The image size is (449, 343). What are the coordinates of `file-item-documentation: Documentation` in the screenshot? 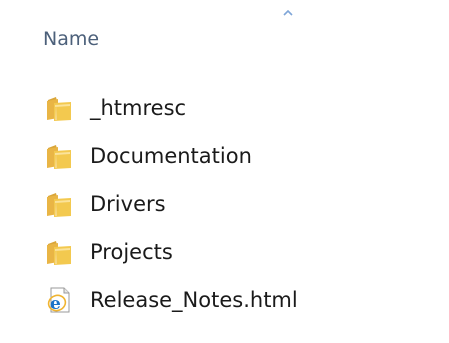 It's located at (236, 156).